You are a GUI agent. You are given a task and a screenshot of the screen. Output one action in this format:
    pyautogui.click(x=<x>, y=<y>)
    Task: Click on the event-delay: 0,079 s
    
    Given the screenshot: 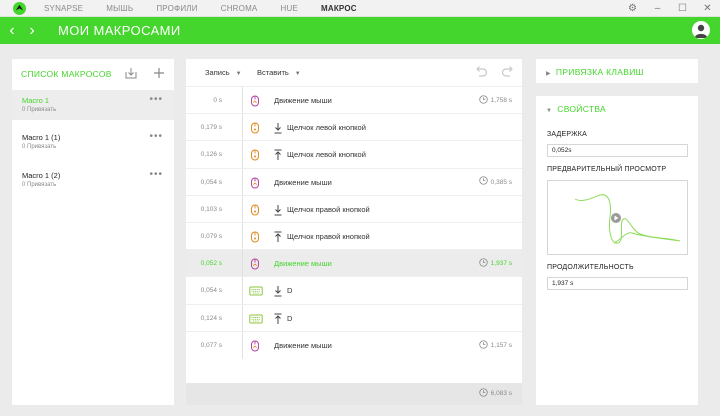 What is the action you would take?
    pyautogui.click(x=211, y=236)
    